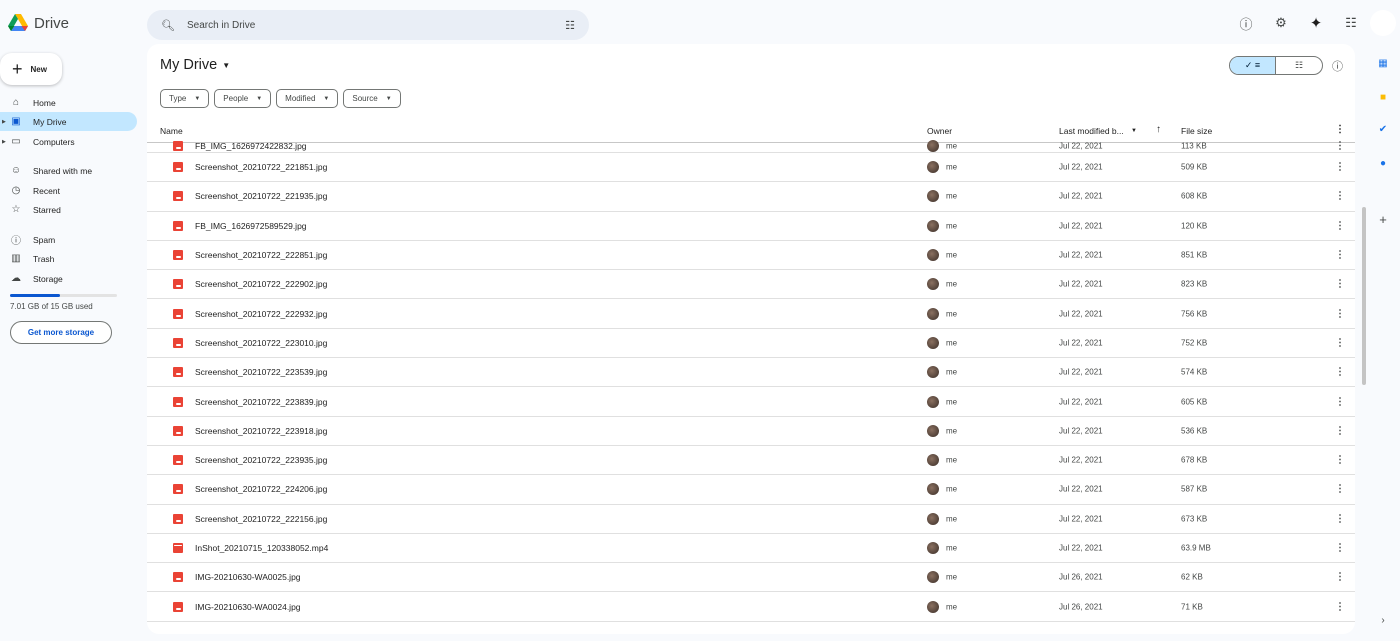  What do you see at coordinates (570, 25) in the screenshot?
I see `search-options-icon: ☷` at bounding box center [570, 25].